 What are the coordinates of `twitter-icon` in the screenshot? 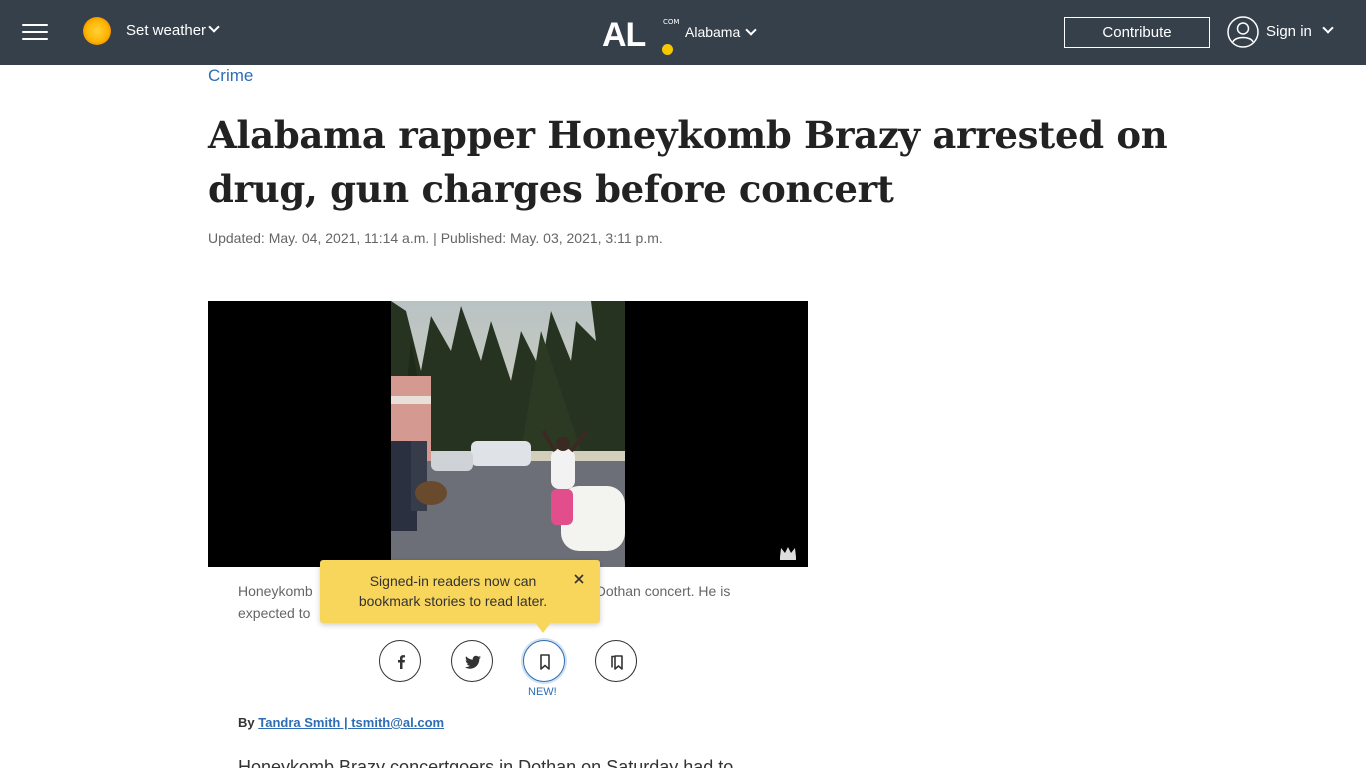 It's located at (473, 662).